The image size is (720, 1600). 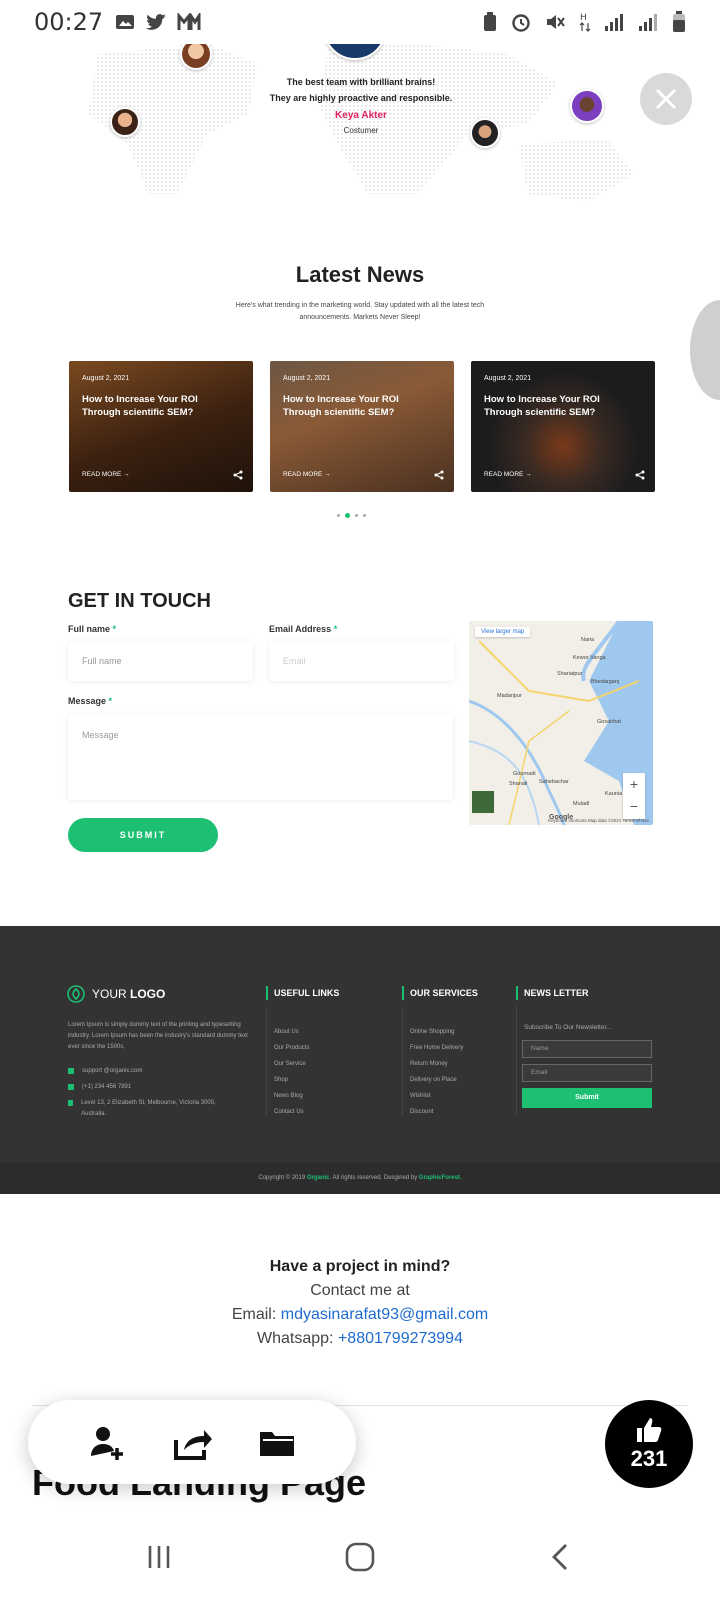 What do you see at coordinates (361, 130) in the screenshot?
I see `testimonial-role: Costumer` at bounding box center [361, 130].